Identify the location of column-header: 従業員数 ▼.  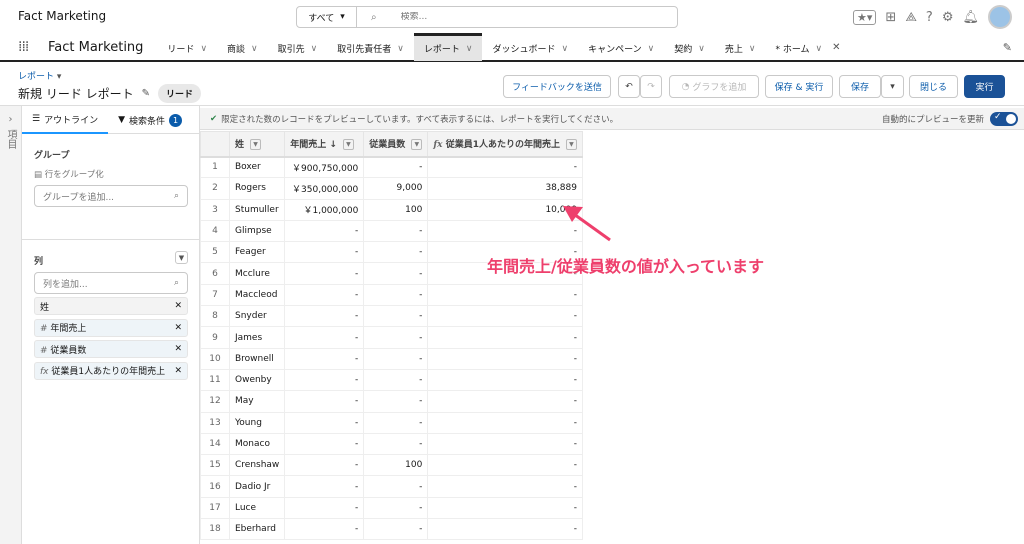
(396, 144).